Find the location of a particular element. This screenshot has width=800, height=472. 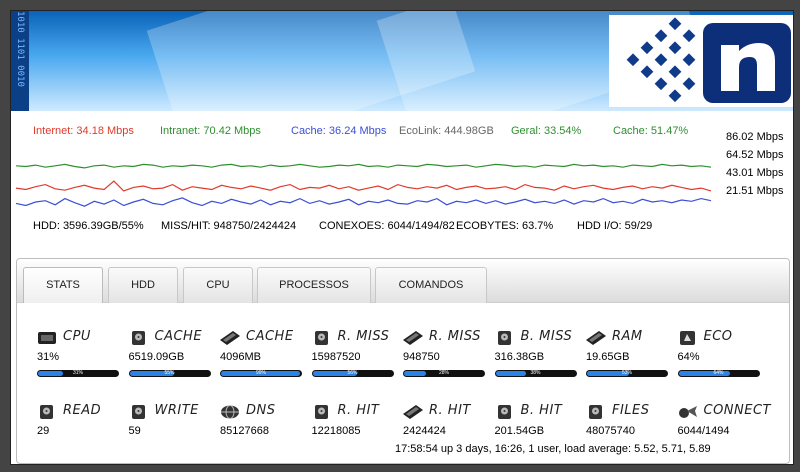

stat-progress-label: 31% is located at coordinates (77, 373).